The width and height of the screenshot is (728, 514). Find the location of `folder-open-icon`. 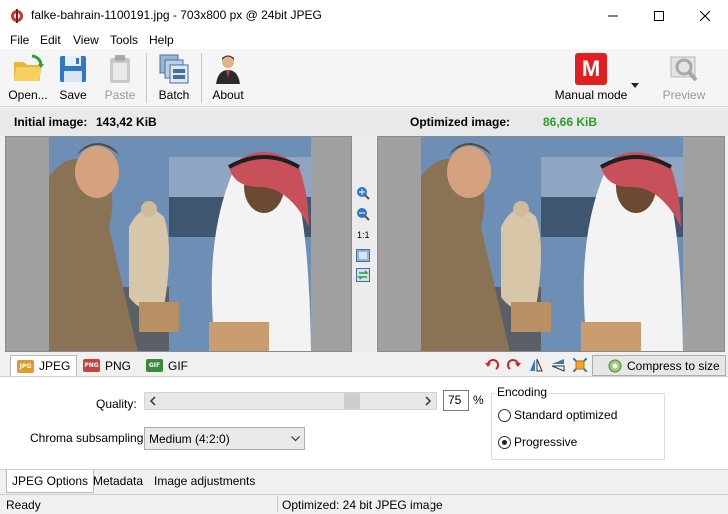

folder-open-icon is located at coordinates (28, 69).